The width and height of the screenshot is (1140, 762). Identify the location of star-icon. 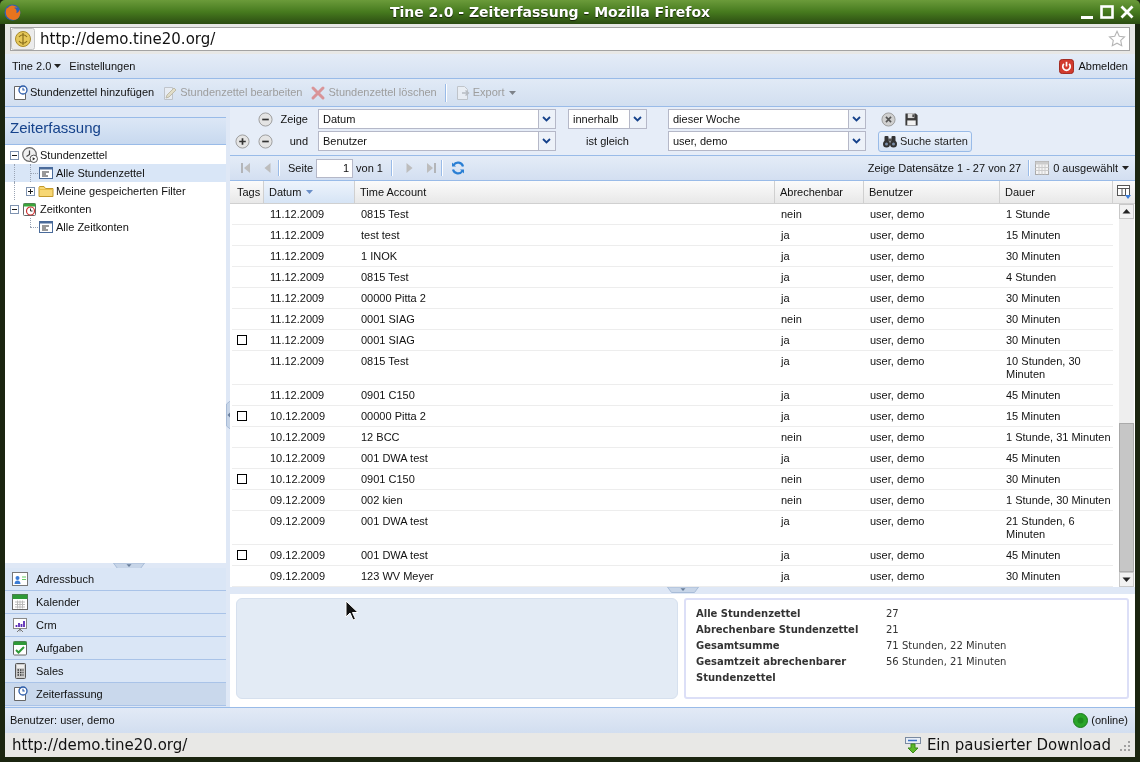
(1117, 39).